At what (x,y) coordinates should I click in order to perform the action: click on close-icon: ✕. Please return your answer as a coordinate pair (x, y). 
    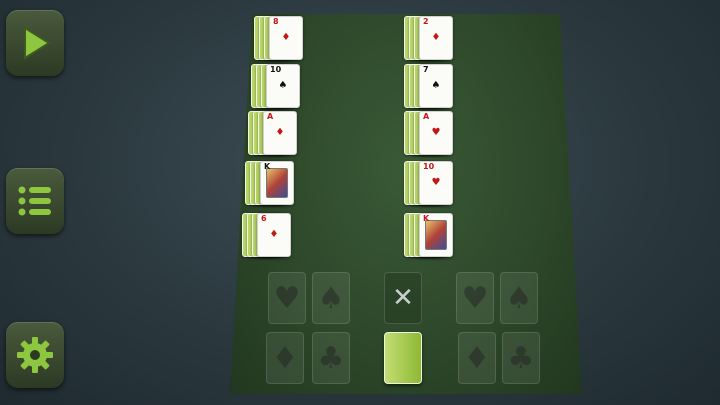
    Looking at the image, I should click on (403, 298).